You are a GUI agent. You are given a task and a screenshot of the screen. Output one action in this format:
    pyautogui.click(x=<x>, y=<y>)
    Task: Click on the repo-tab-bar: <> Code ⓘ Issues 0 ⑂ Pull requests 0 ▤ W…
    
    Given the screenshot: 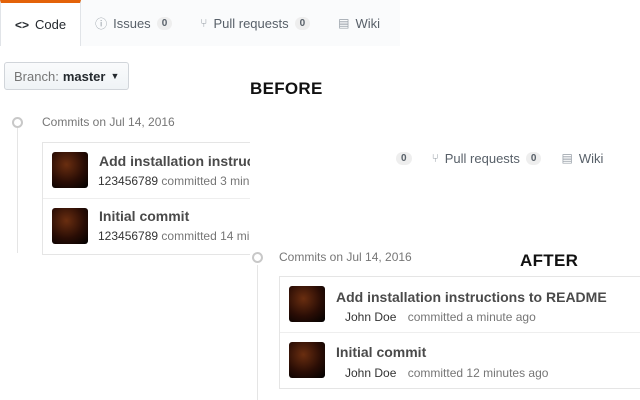 What is the action you would take?
    pyautogui.click(x=200, y=23)
    